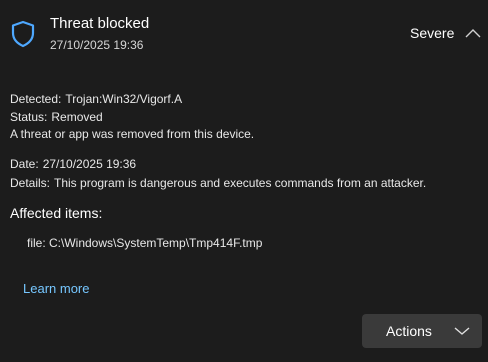 The image size is (488, 362). I want to click on status-row: Status: Removed, so click(56, 117).